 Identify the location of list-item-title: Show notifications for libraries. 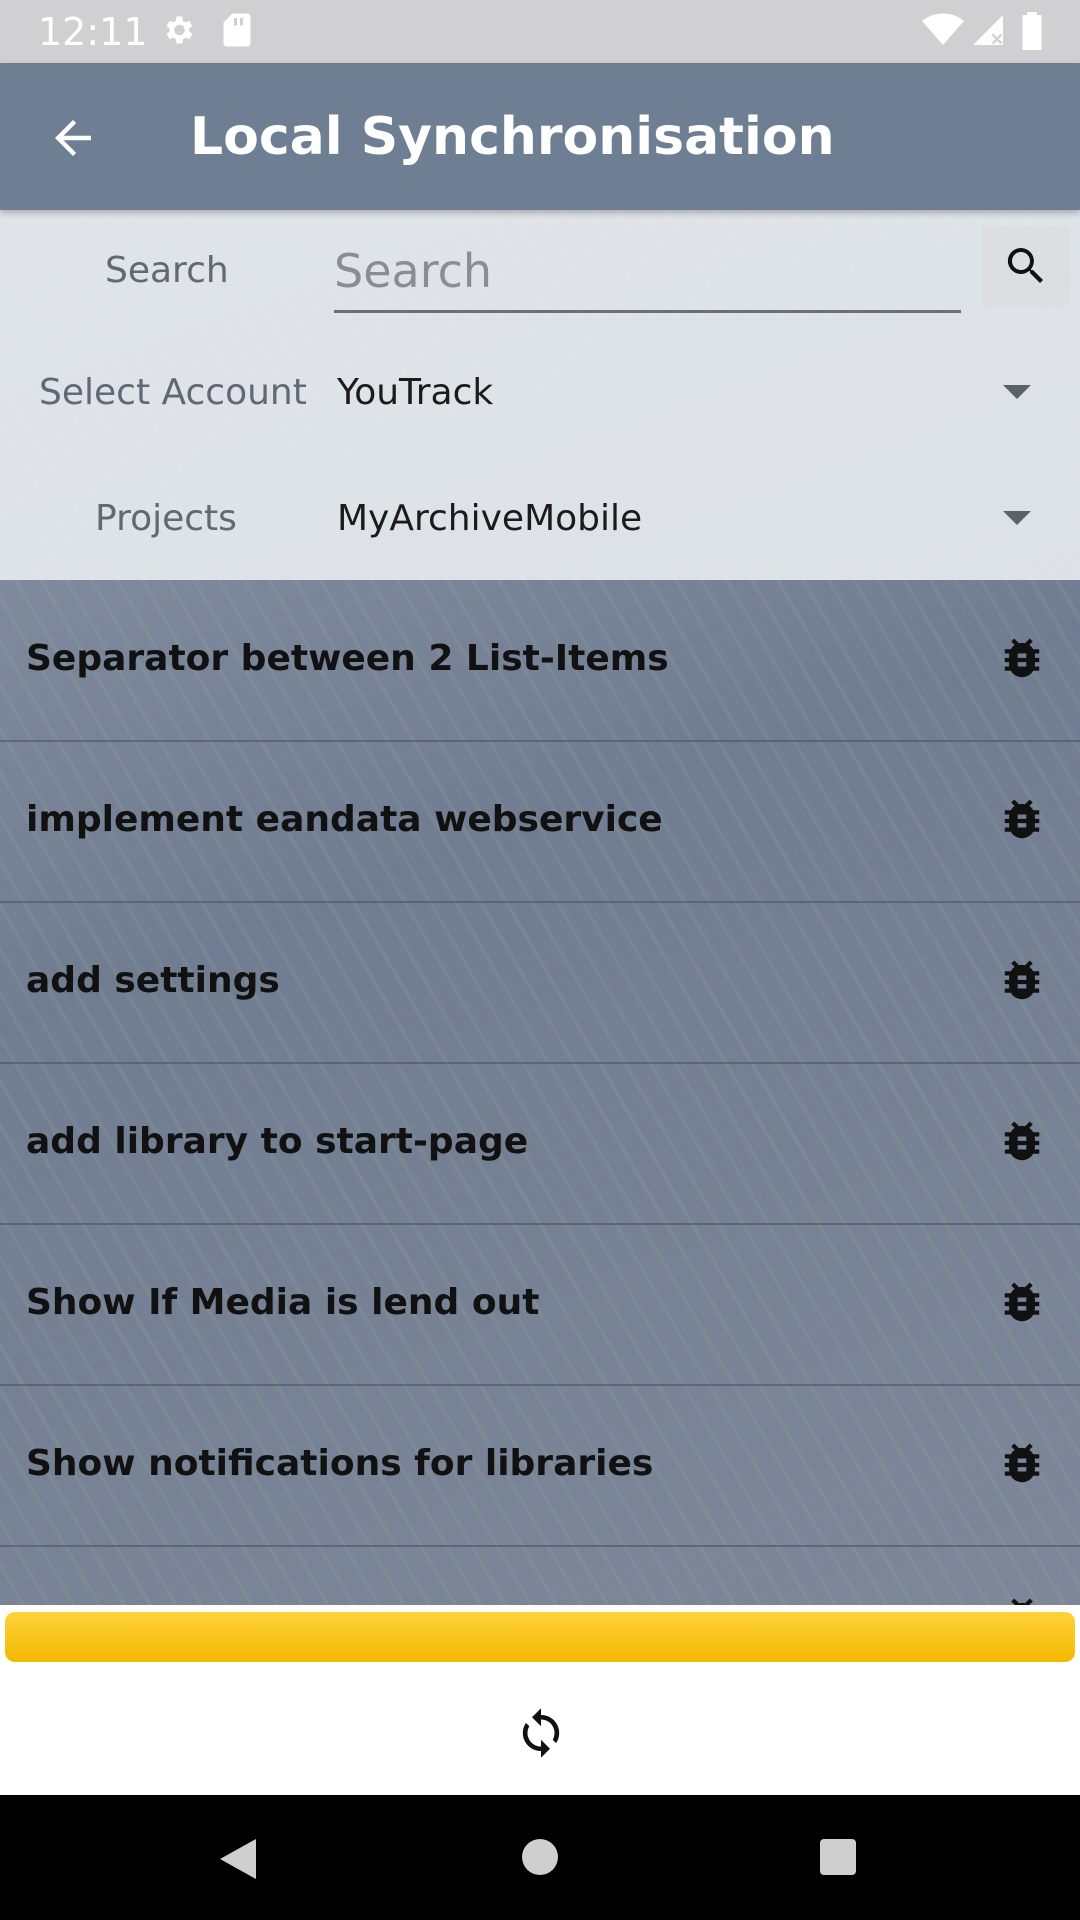
(340, 1463).